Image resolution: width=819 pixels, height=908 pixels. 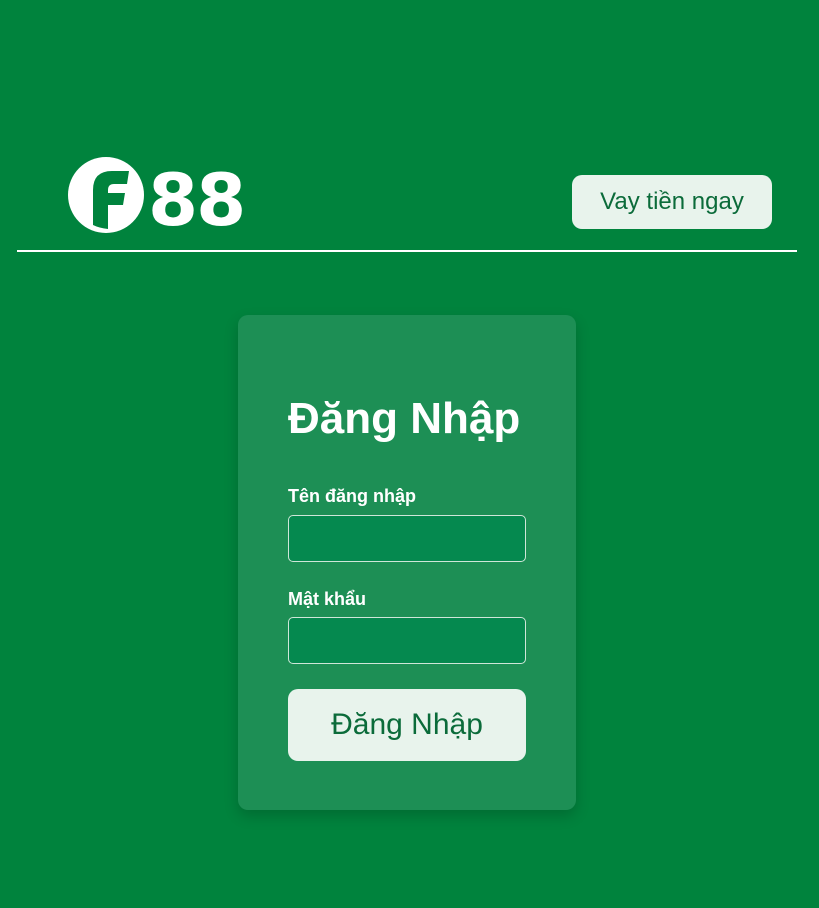 I want to click on username-label: Tên đăng nhập, so click(x=352, y=496).